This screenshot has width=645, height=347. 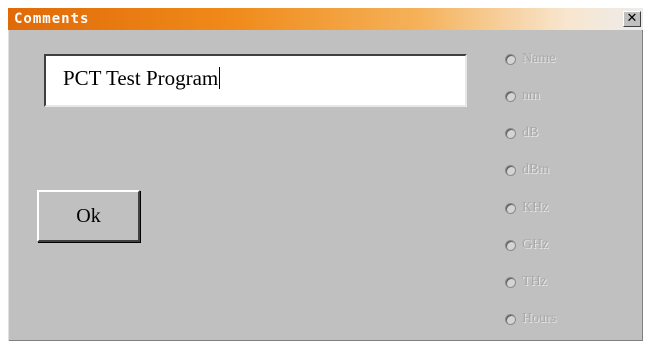 What do you see at coordinates (255, 80) in the screenshot?
I see `comment-input: PCT Test Program` at bounding box center [255, 80].